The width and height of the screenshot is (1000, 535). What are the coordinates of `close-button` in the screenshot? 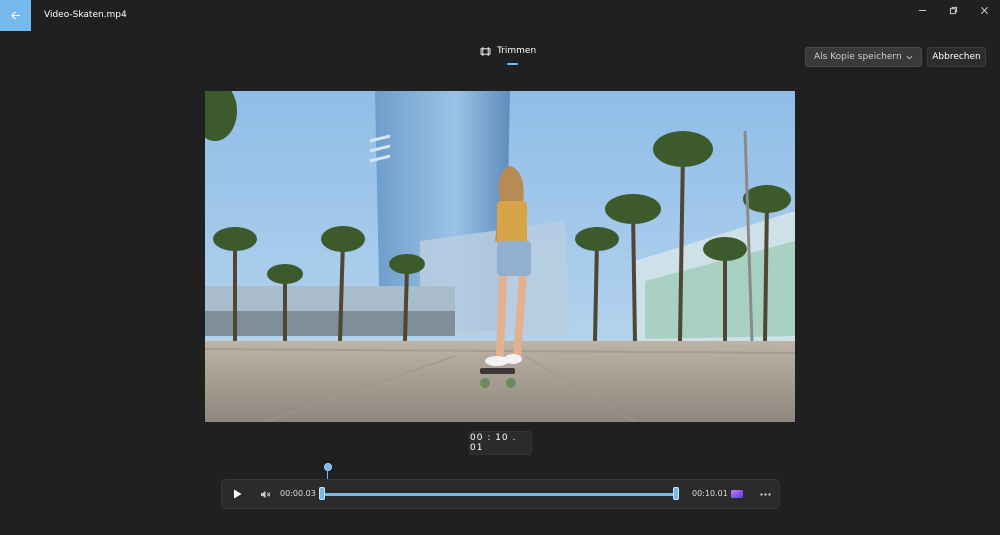 It's located at (984, 10).